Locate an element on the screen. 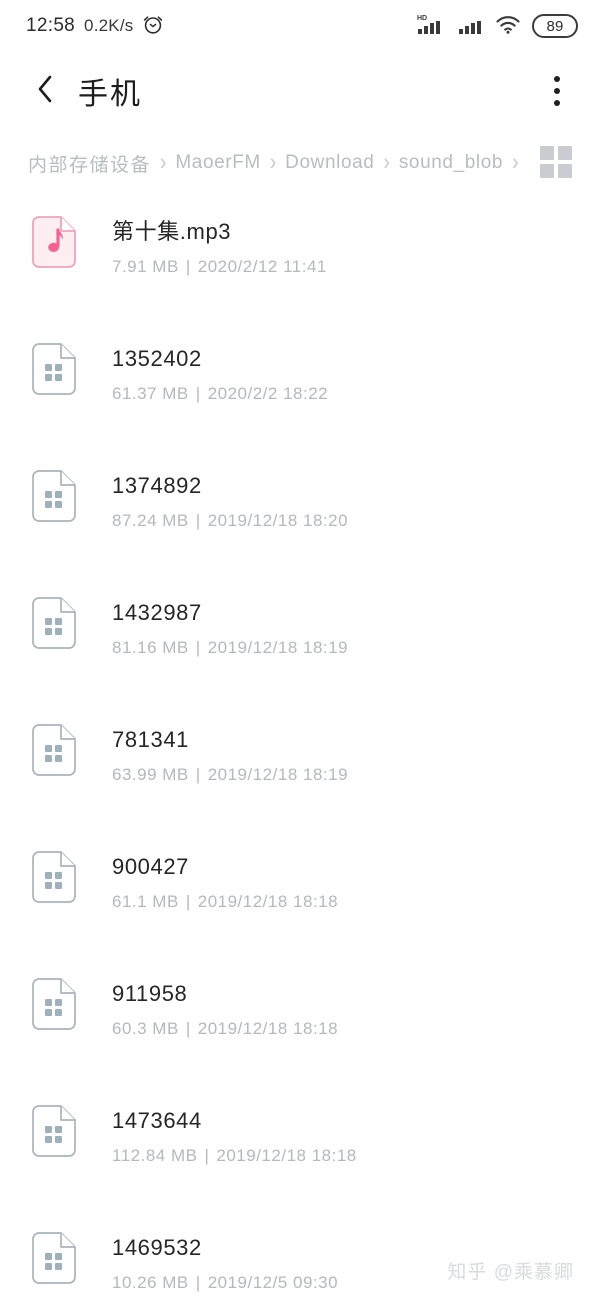 The width and height of the screenshot is (600, 1300). breadcrumb-item-maoerfm: MaoerFM is located at coordinates (218, 163).